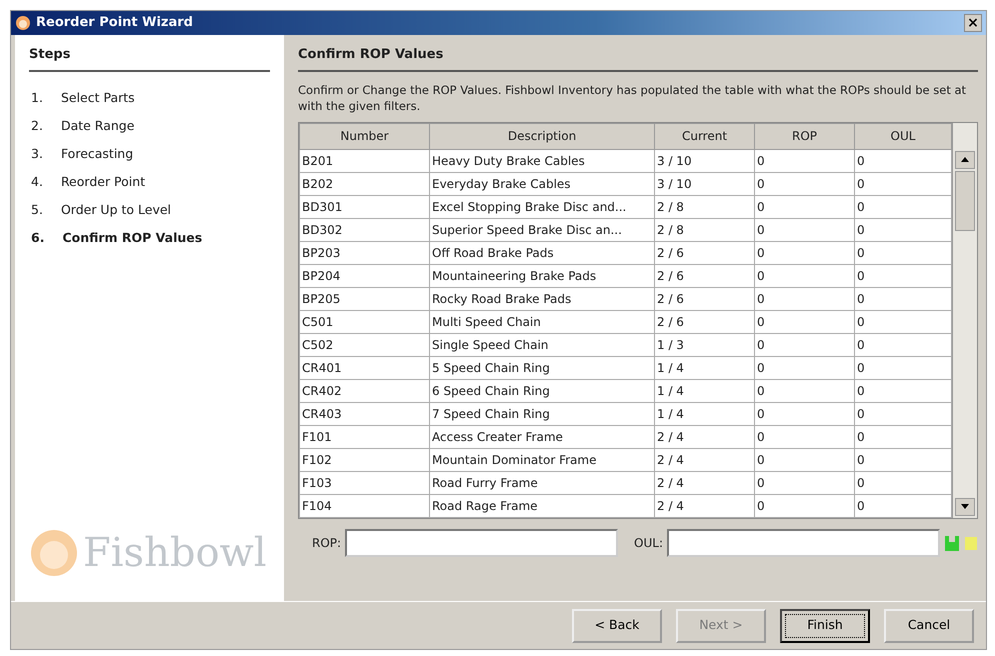 Image resolution: width=995 pixels, height=656 pixels. Describe the element at coordinates (704, 344) in the screenshot. I see `table-cell: 1 / 3` at that location.